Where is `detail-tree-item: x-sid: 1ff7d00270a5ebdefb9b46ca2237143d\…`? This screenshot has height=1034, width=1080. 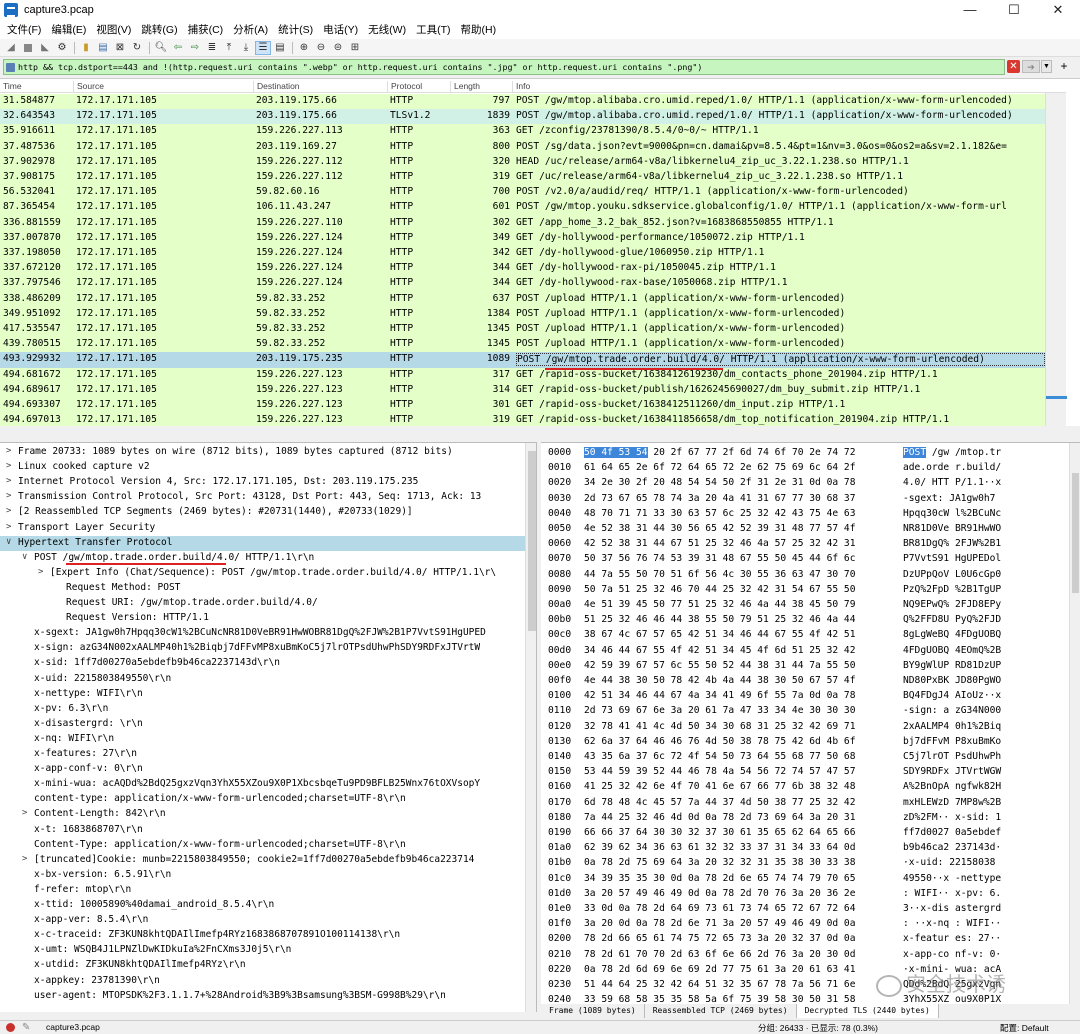 detail-tree-item: x-sid: 1ff7d00270a5ebdefb9b46ca2237143d\… is located at coordinates (262, 663).